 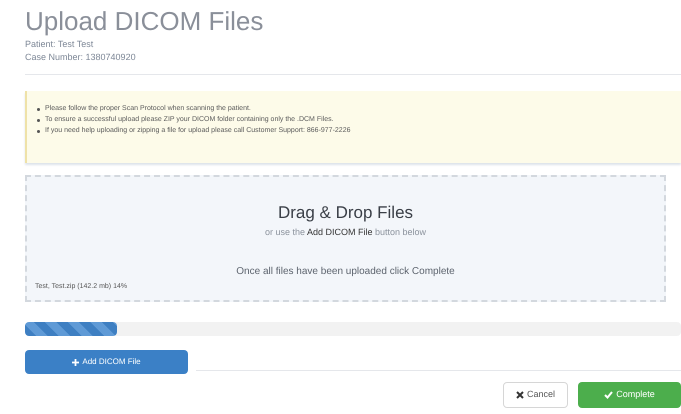 I want to click on patient-label: Patient: Test Test, so click(x=59, y=44).